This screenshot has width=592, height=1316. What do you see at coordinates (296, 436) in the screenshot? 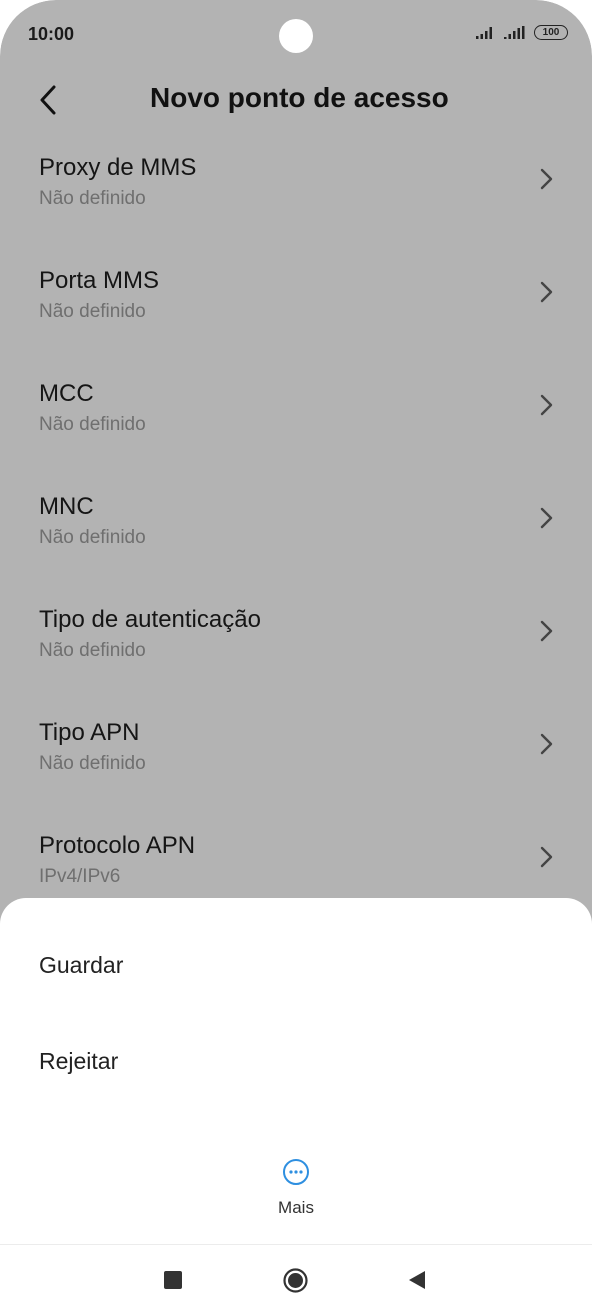
I see `setting-mcc: MCC Não definido` at bounding box center [296, 436].